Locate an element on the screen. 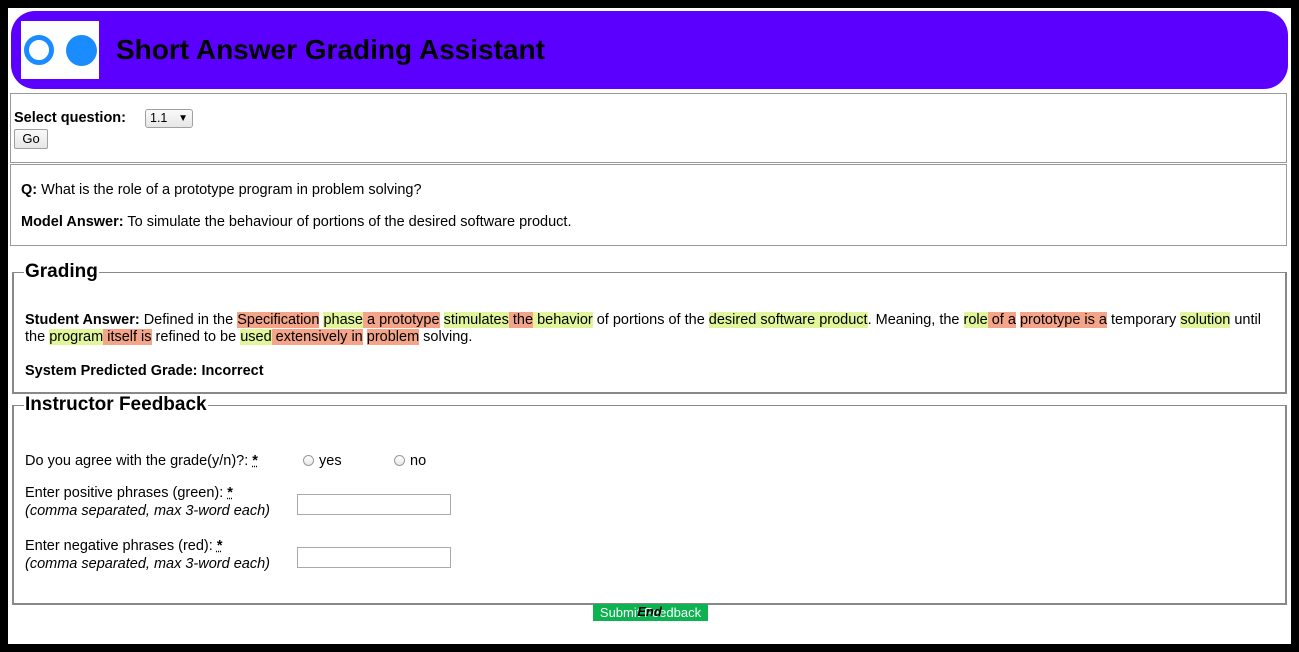 The image size is (1299, 652). grading-legend: Grading is located at coordinates (61, 271).